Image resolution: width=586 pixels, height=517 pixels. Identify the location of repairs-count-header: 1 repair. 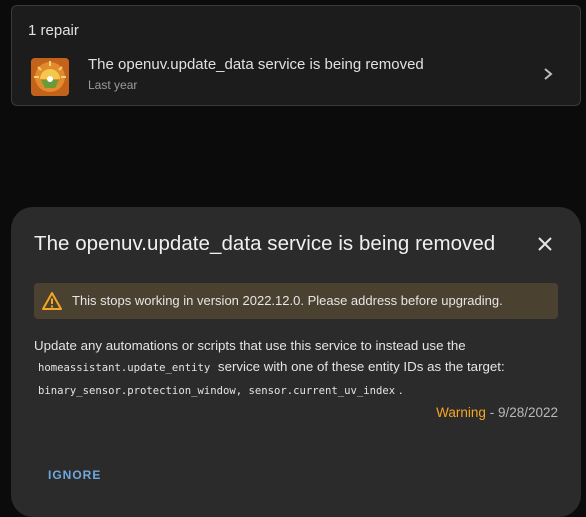
(53, 30).